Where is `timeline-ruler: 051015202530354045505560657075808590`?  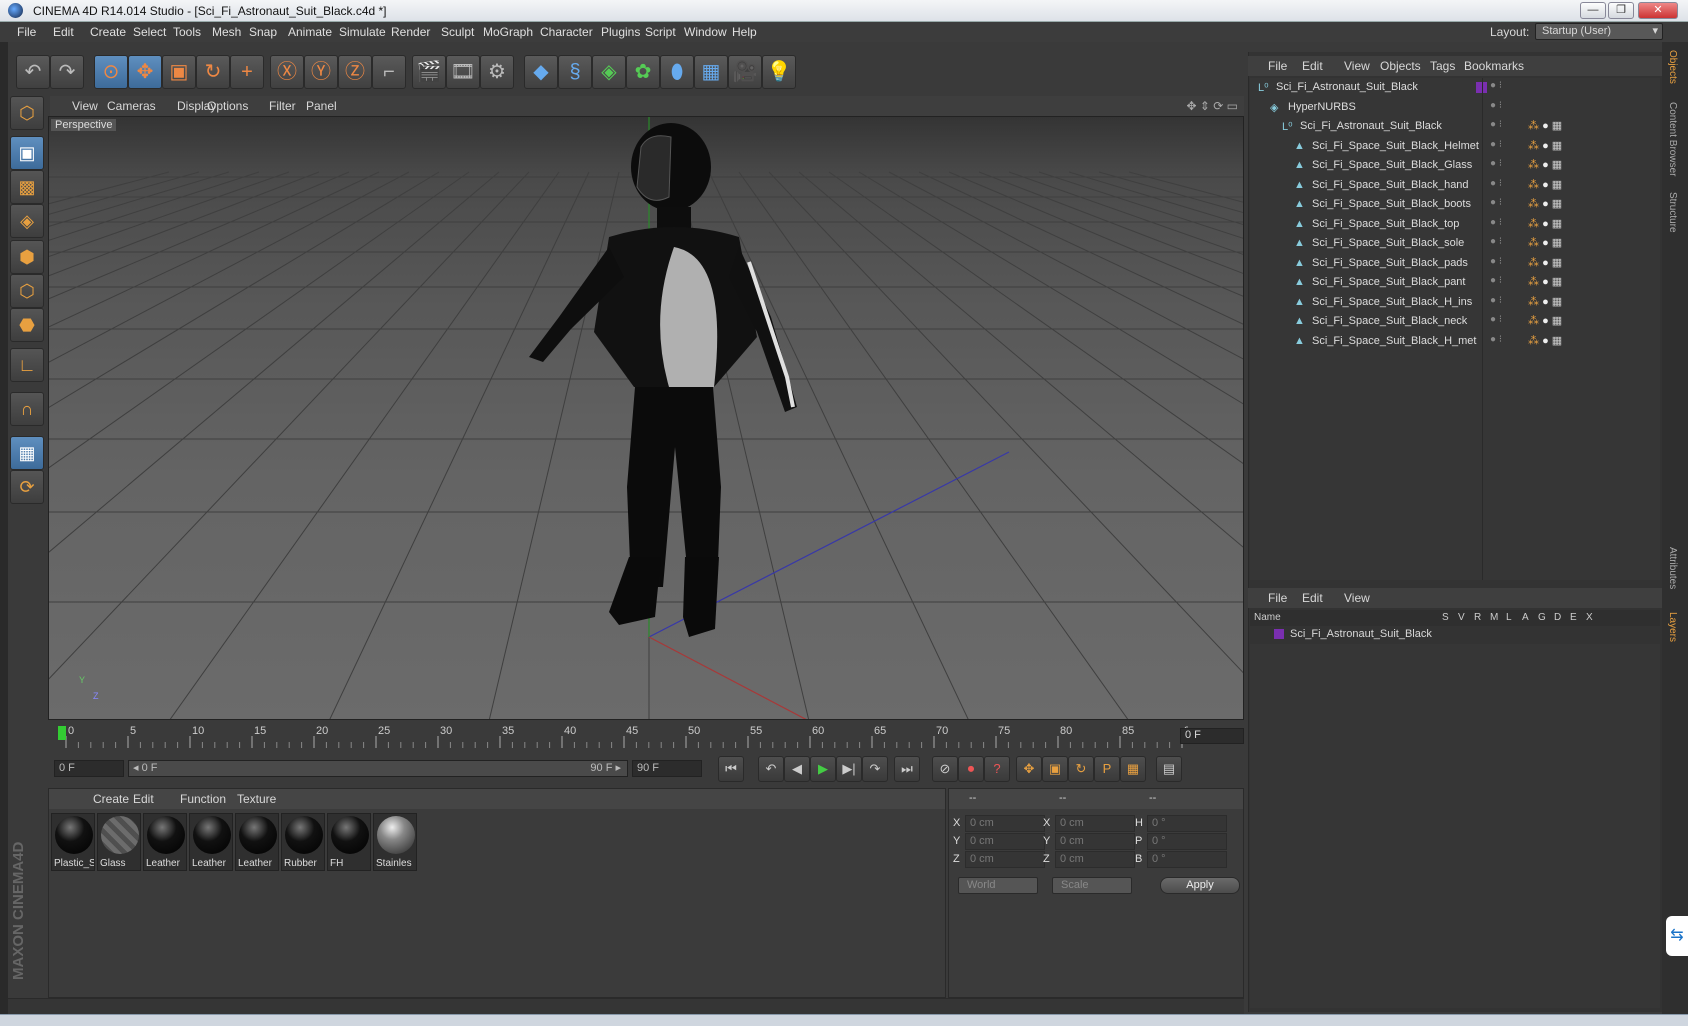 timeline-ruler: 051015202530354045505560657075808590 is located at coordinates (646, 737).